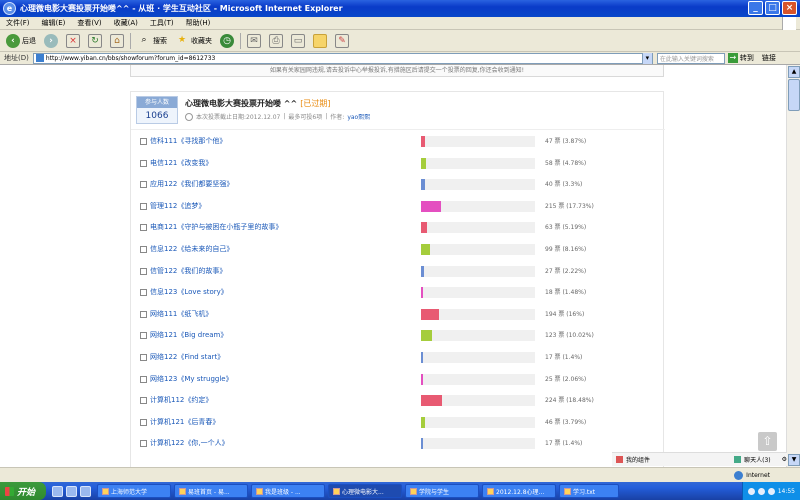 The image size is (800, 500). Describe the element at coordinates (398, 142) in the screenshot. I see `poll-option-row: 信科111《寻找那个他》 47 票 (3.87%)` at that location.